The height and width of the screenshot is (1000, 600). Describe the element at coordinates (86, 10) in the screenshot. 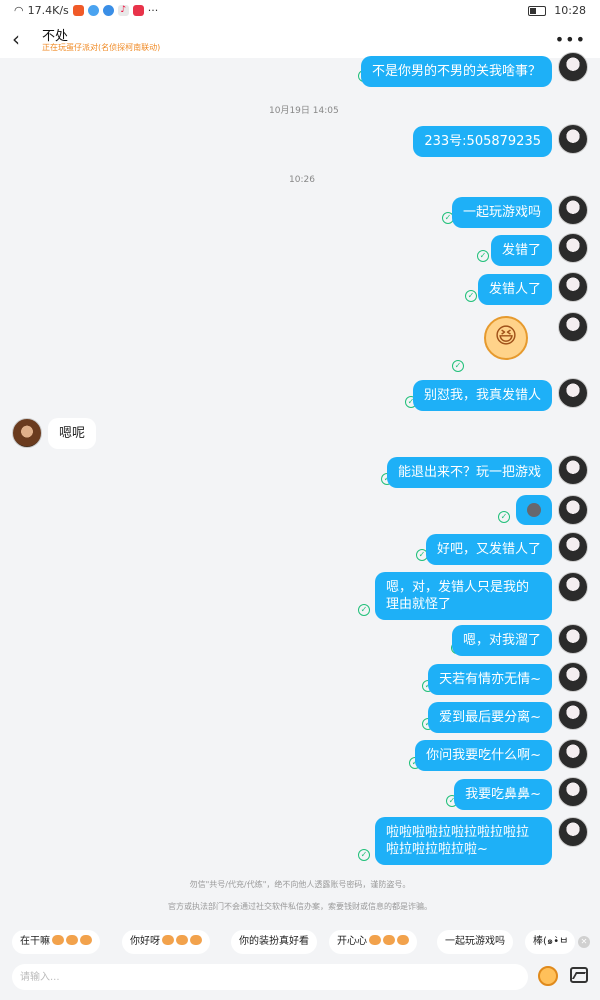

I see `status-left: ◠ 17.4K/s ♪ ···` at that location.